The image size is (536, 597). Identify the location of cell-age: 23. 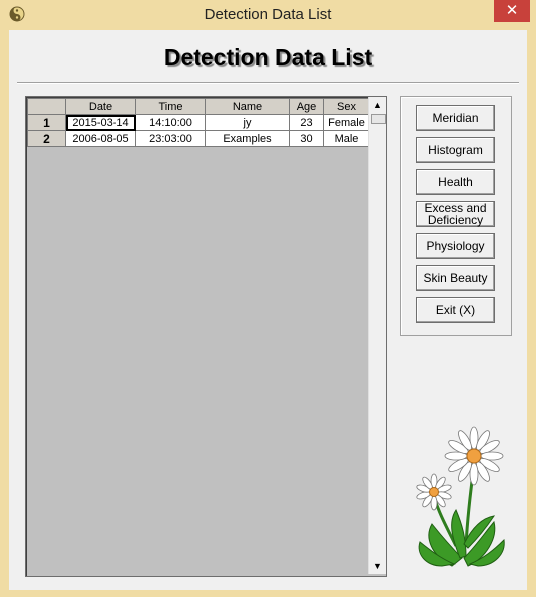
(306, 122).